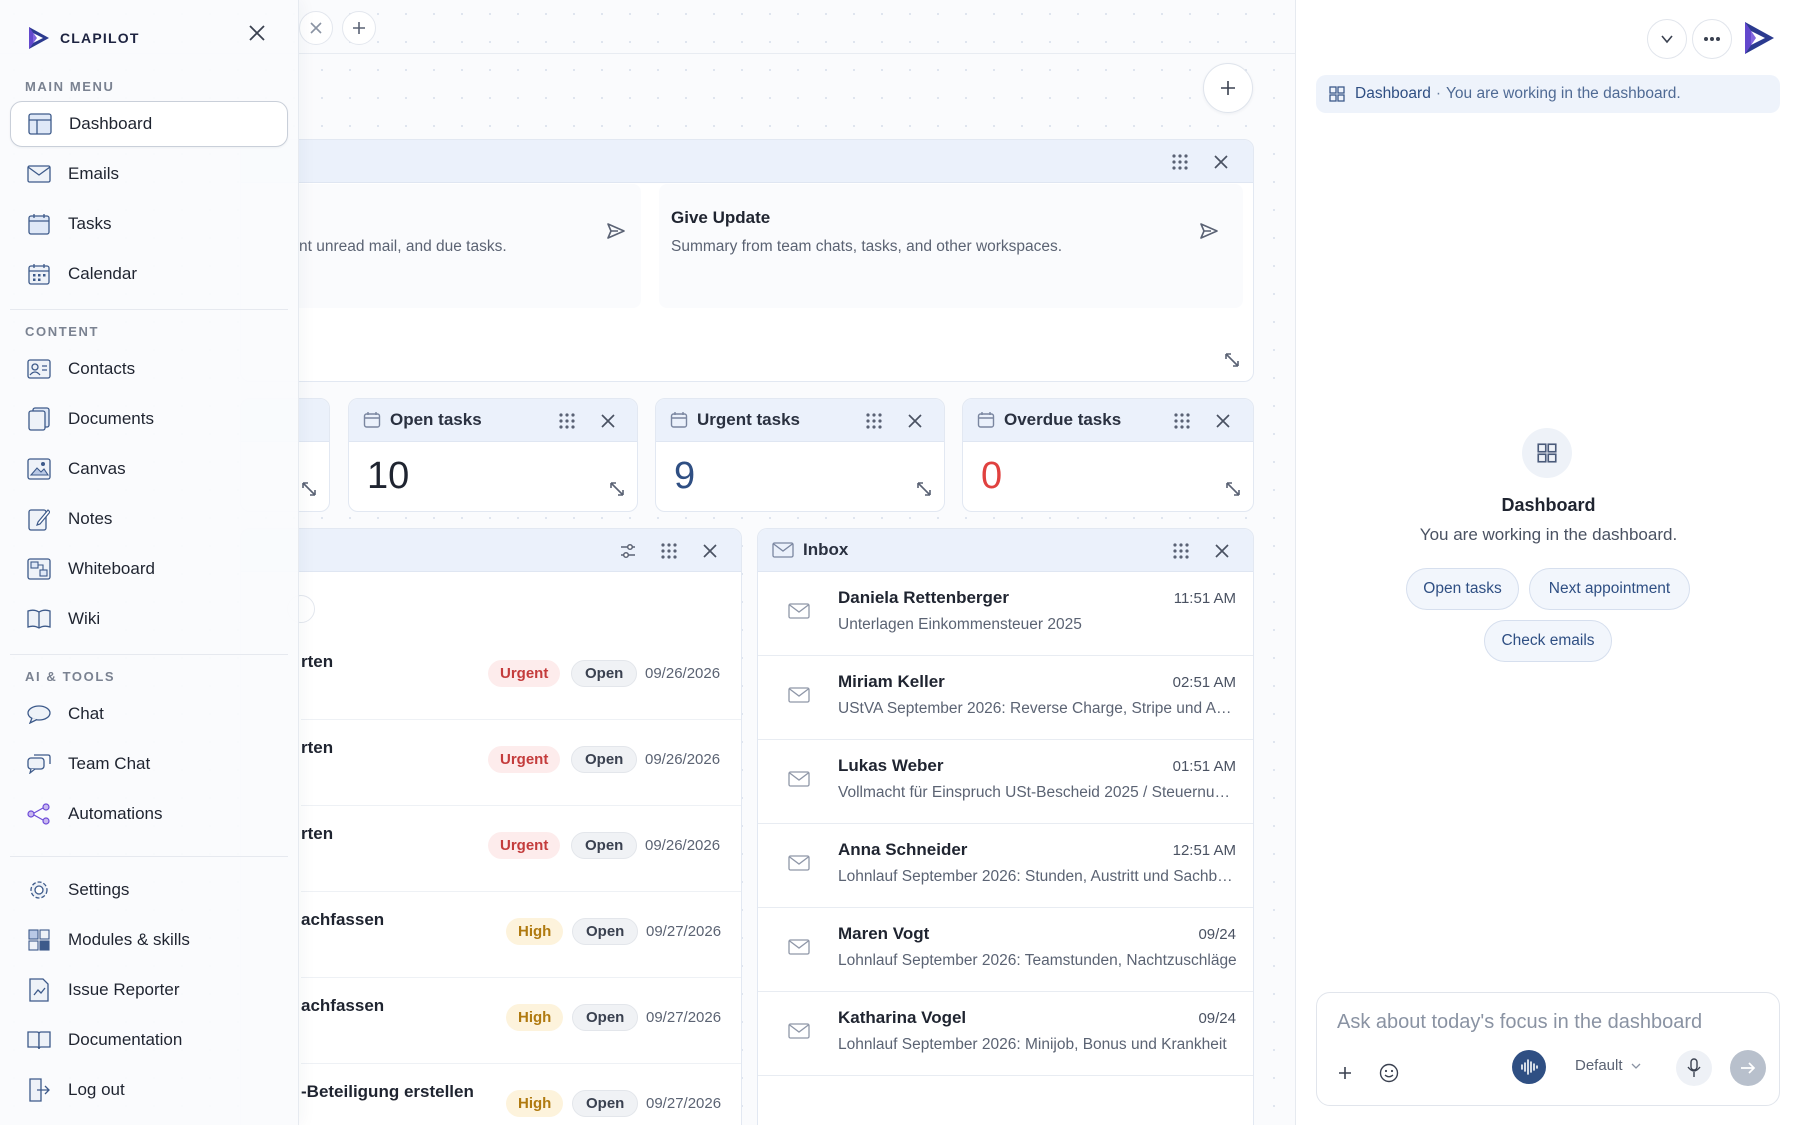 This screenshot has height=1125, width=1800. What do you see at coordinates (149, 419) in the screenshot?
I see `sidebar-item-documents: Documents` at bounding box center [149, 419].